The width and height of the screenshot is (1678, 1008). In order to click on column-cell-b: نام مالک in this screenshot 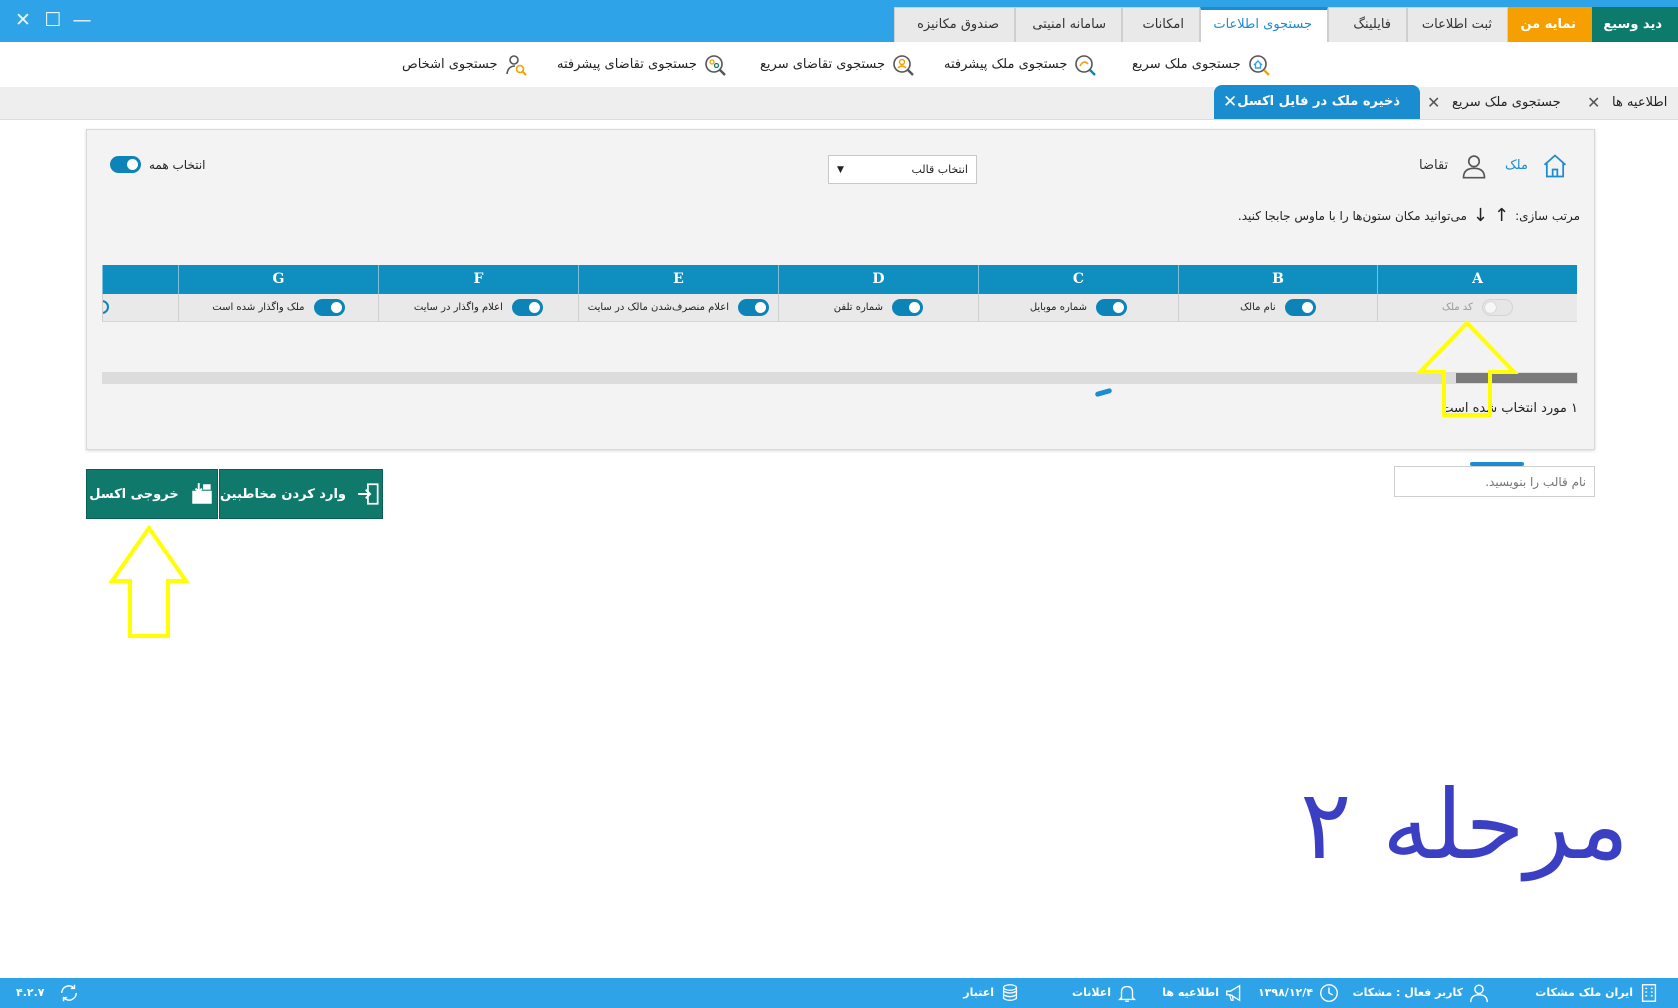, I will do `click(1277, 308)`.